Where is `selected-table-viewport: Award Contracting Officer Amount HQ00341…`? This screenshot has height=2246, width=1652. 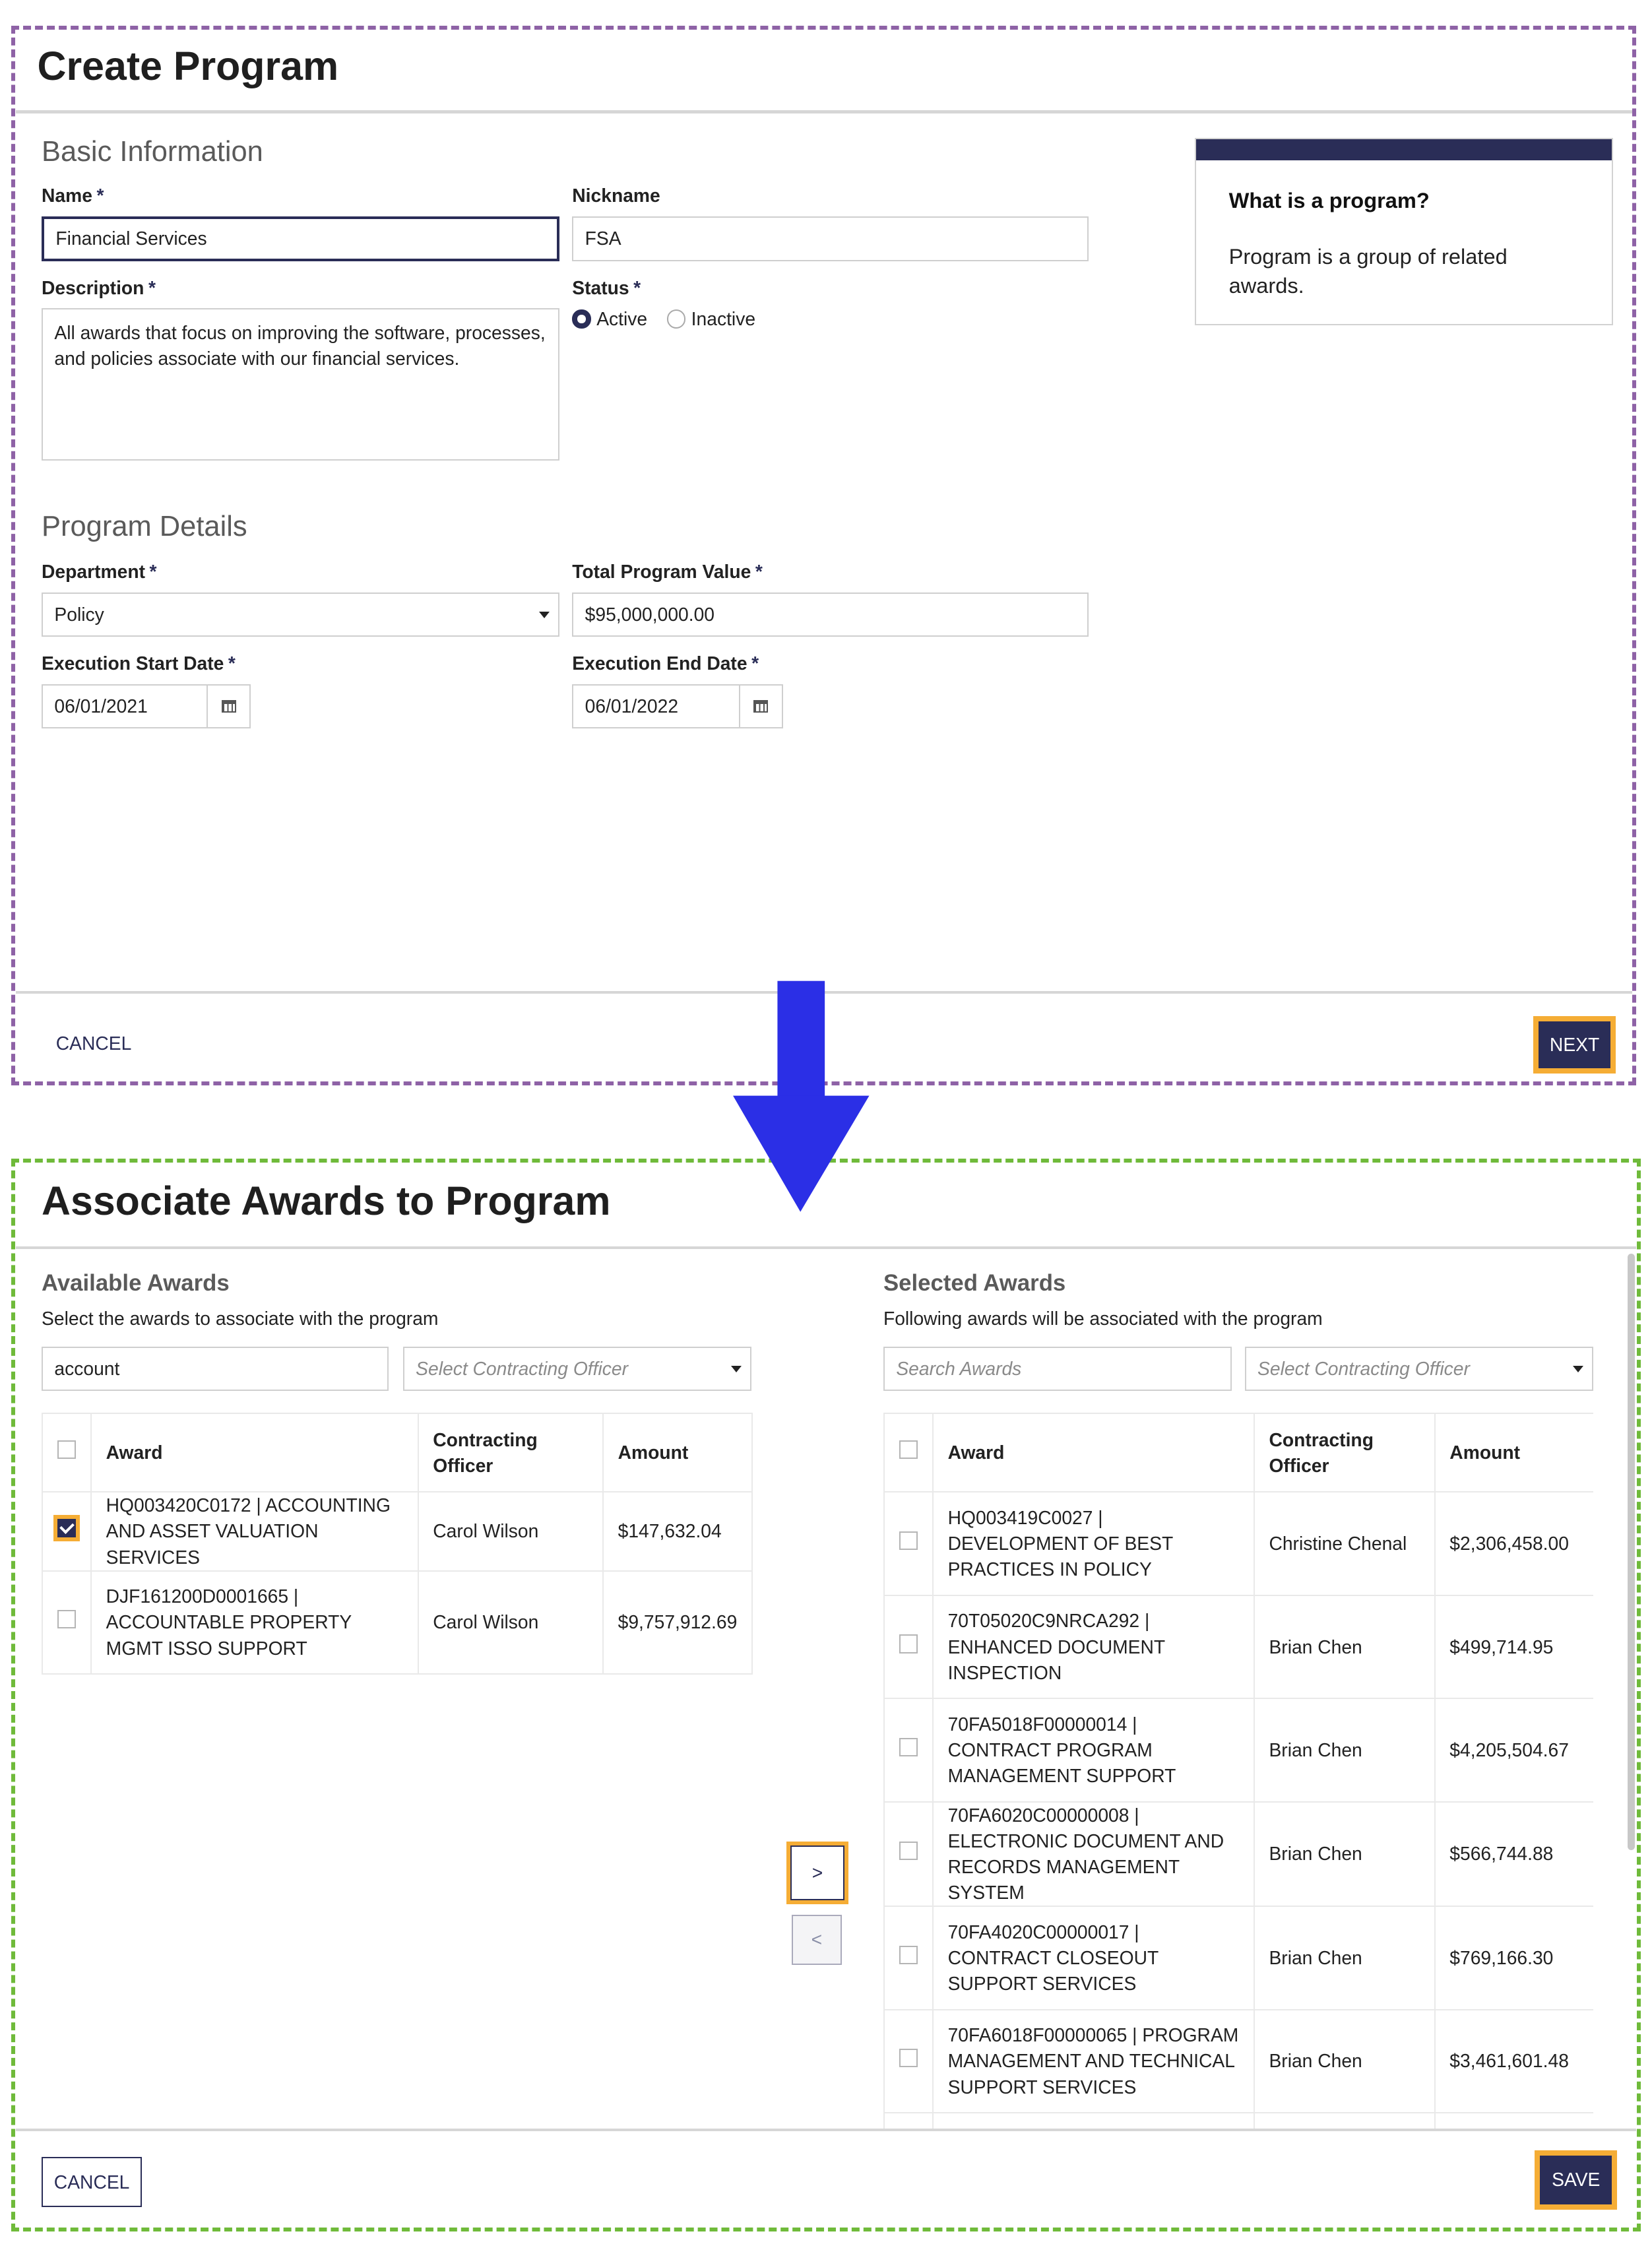
selected-table-viewport: Award Contracting Officer Amount HQ00341… is located at coordinates (1238, 1771).